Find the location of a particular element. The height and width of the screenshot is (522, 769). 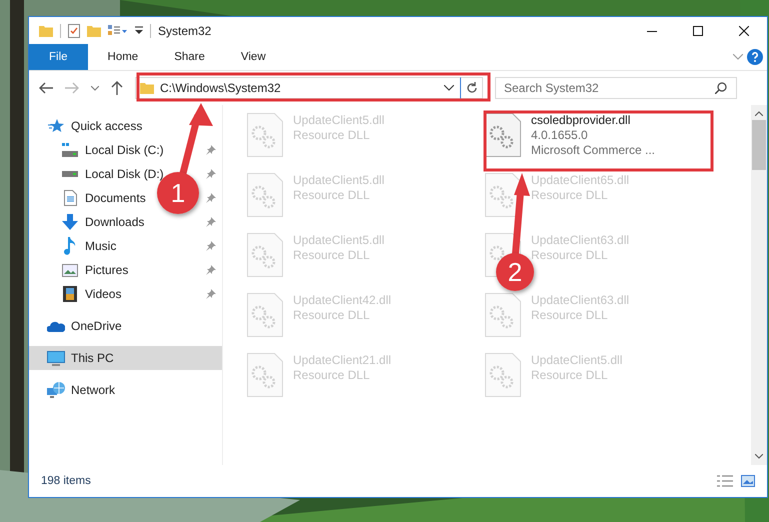

ribbon-tab: Home is located at coordinates (123, 57).